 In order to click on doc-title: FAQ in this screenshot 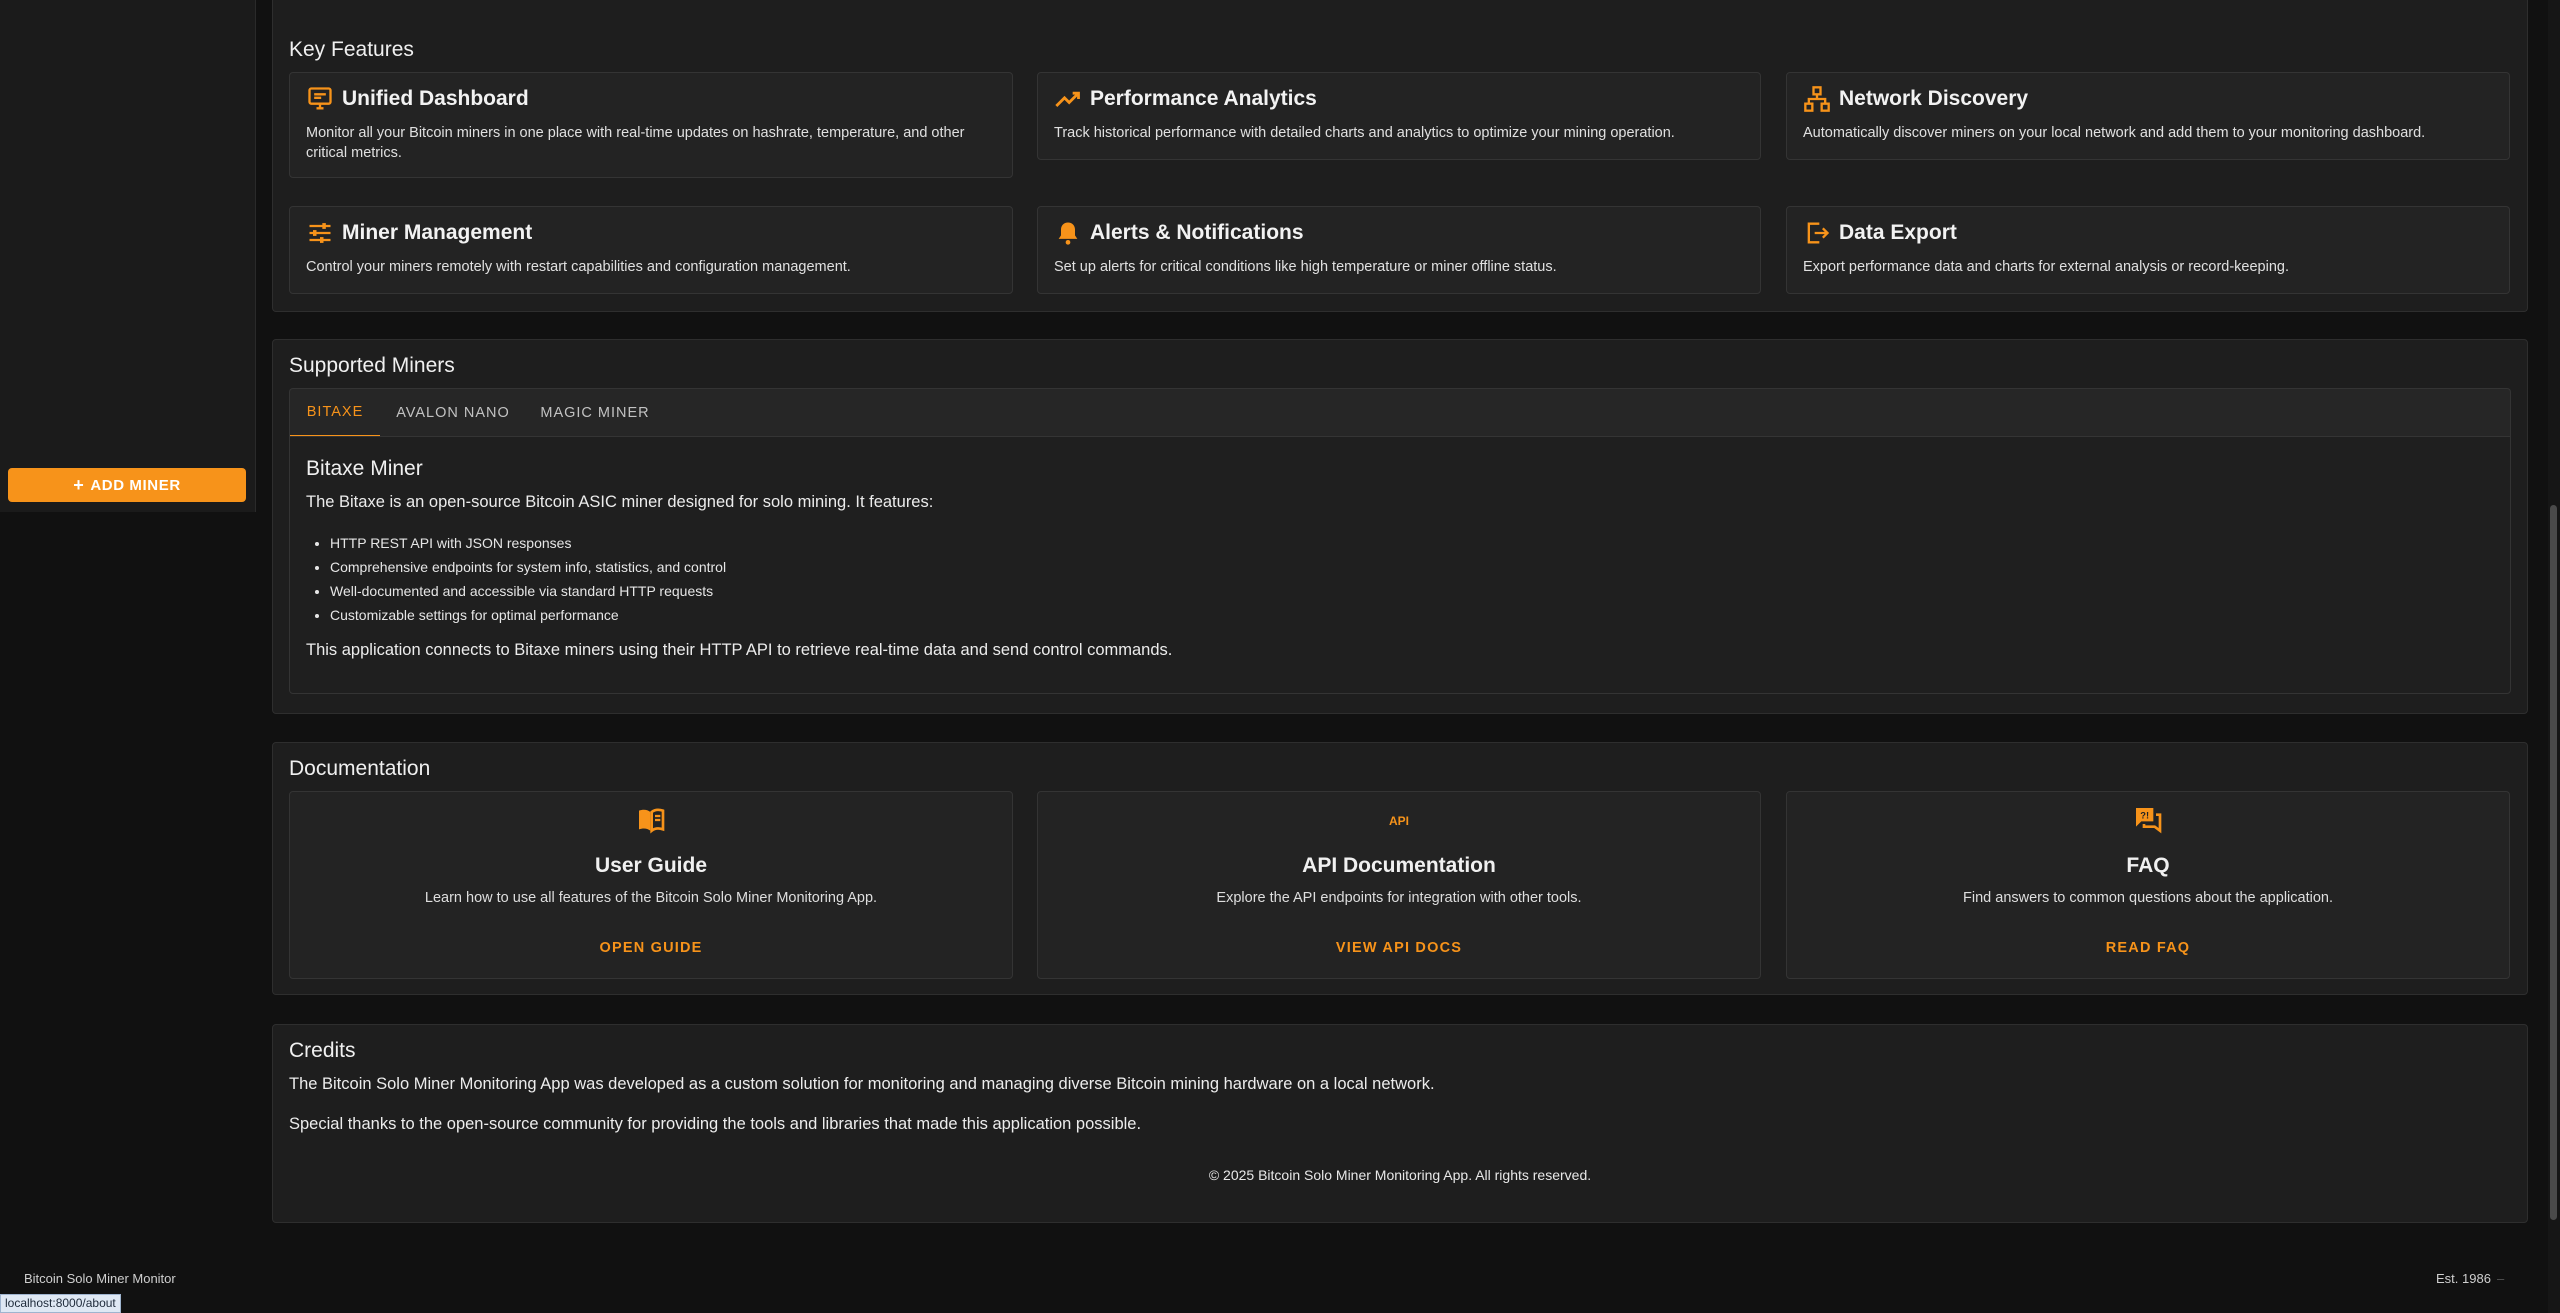, I will do `click(2148, 865)`.